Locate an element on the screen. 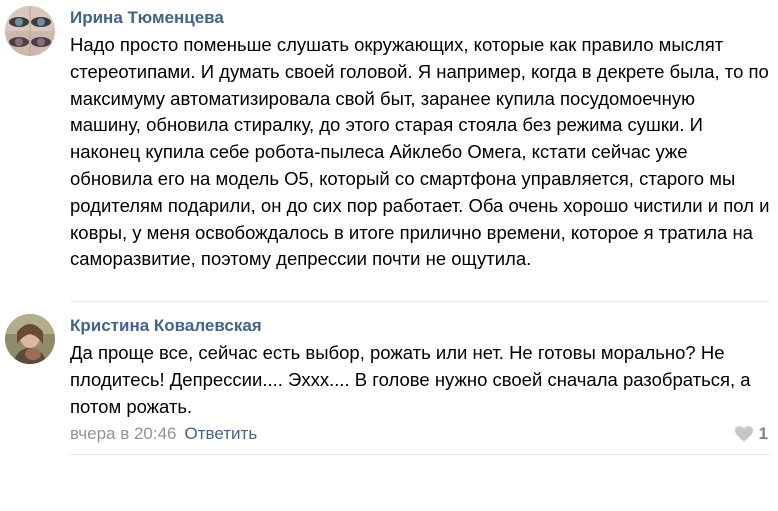 The image size is (778, 511). avatar-photo-portrait is located at coordinates (30, 339).